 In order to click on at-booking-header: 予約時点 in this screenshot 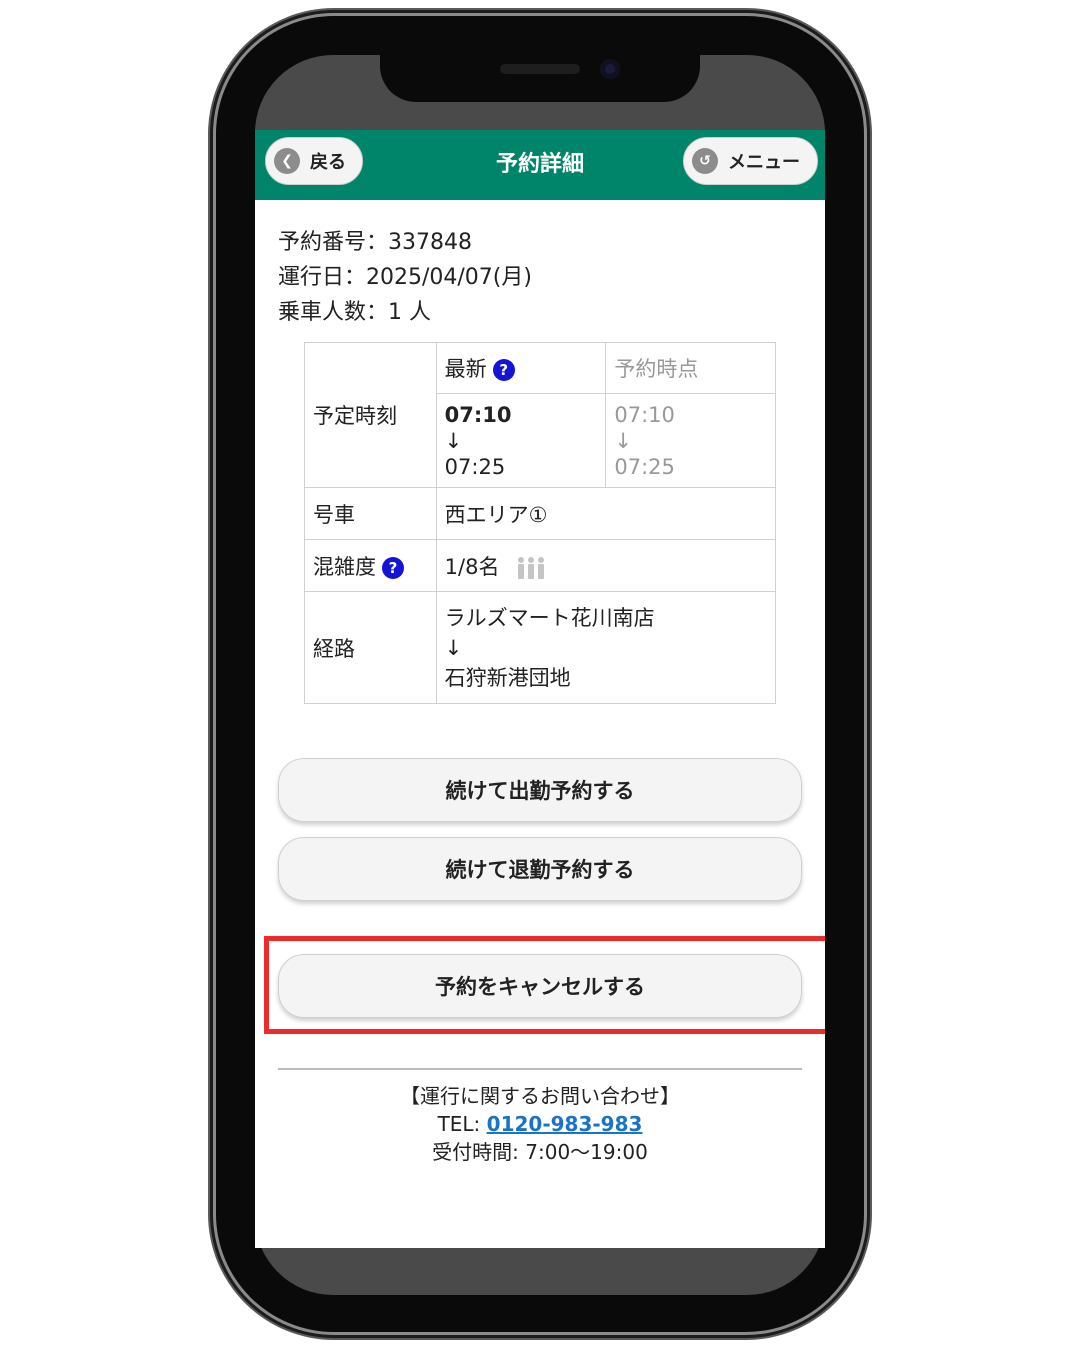, I will do `click(690, 368)`.